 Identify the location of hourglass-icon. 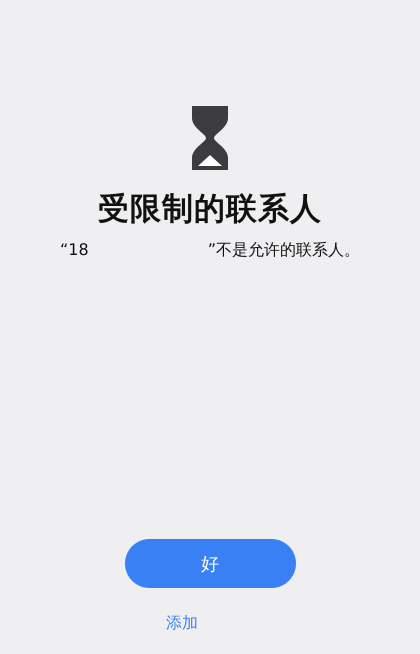
(210, 138).